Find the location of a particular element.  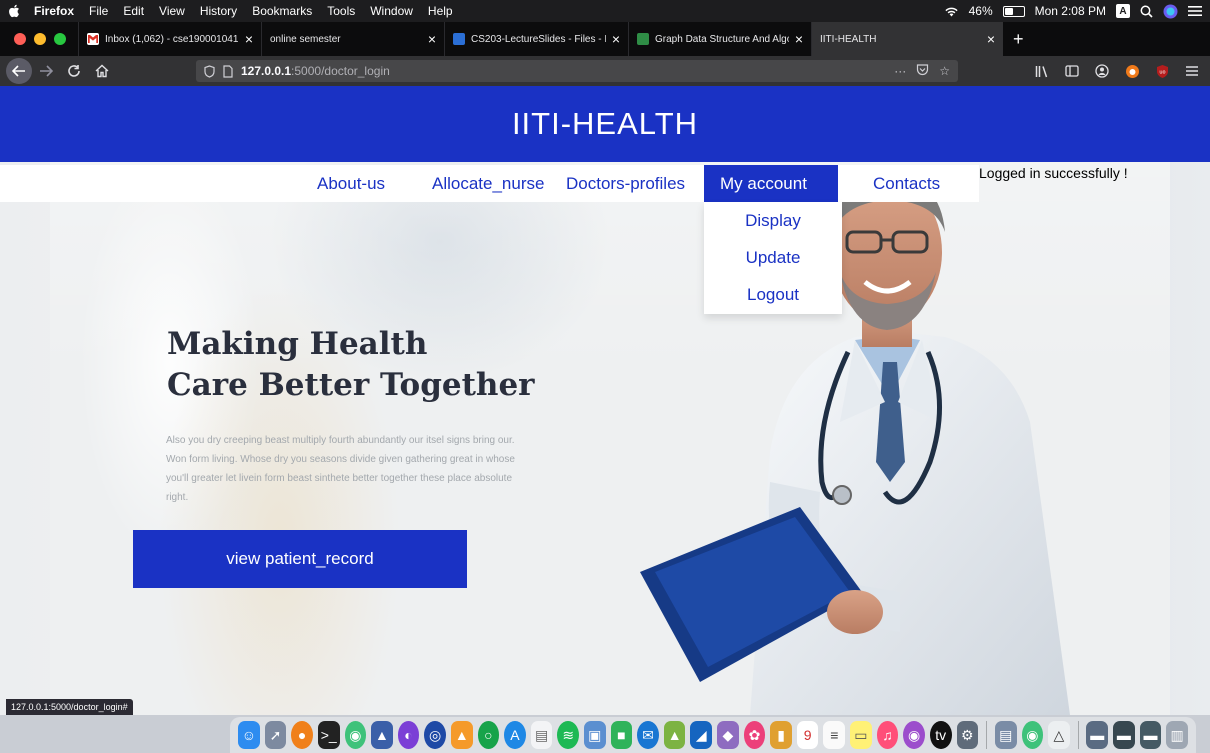

chrome-app-icon: ◉ is located at coordinates (1032, 735).